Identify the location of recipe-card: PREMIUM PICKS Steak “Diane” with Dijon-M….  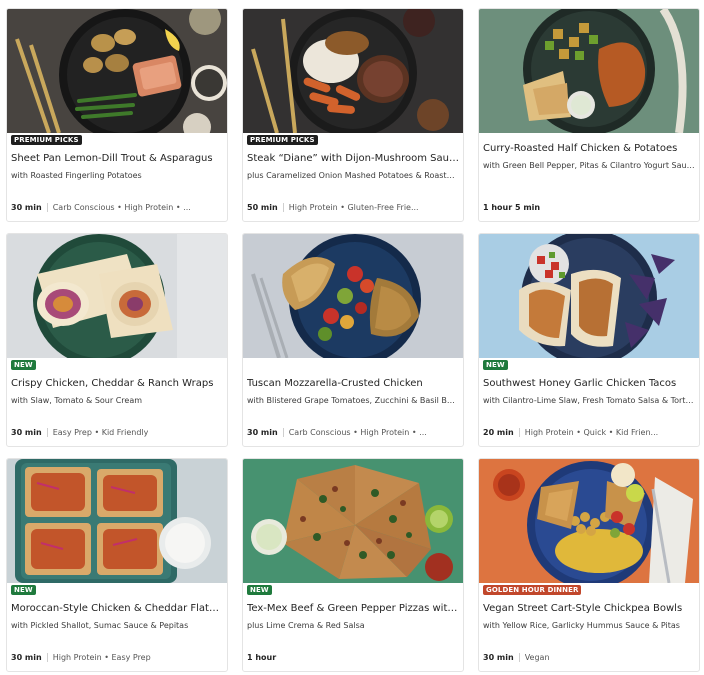
(353, 115).